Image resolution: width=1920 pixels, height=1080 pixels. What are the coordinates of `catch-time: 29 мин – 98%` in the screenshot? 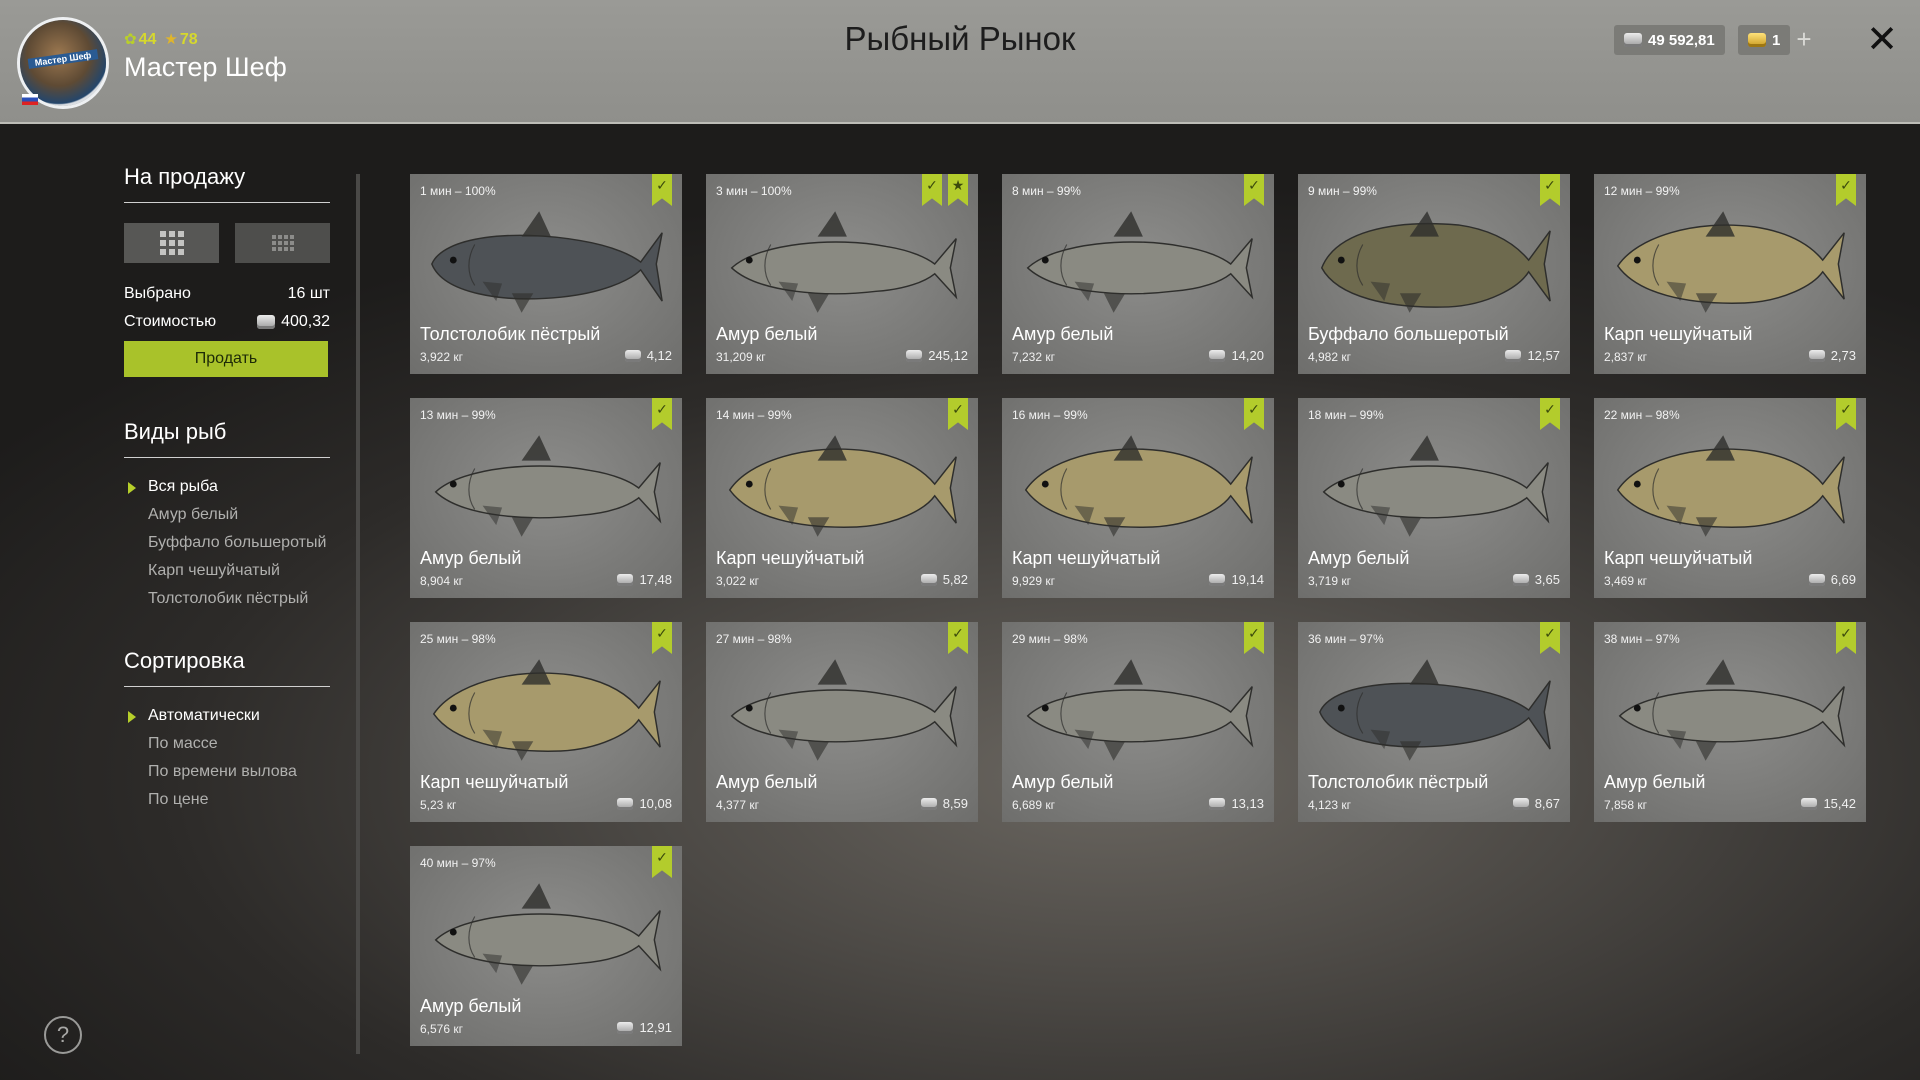 It's located at (1050, 639).